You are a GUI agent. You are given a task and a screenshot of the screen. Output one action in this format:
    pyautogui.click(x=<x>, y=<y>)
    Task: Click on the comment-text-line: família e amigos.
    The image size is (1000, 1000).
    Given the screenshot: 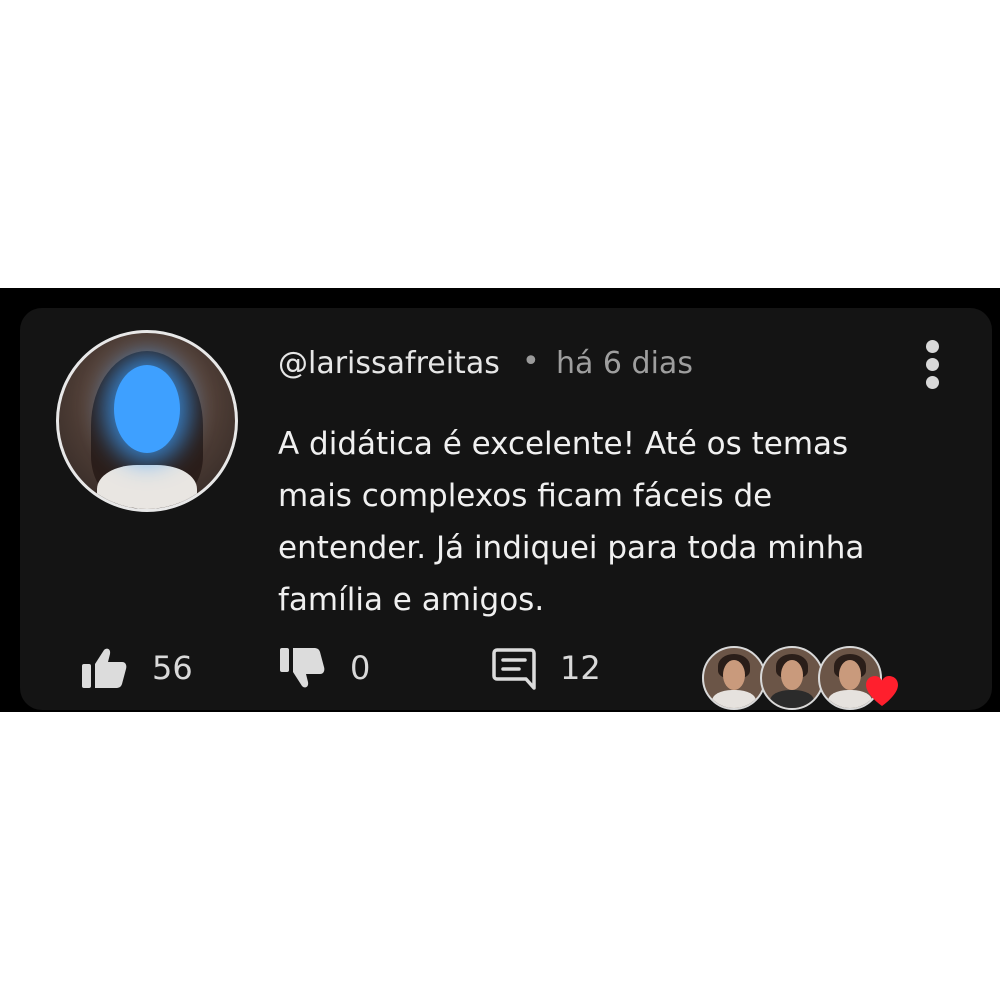 What is the action you would take?
    pyautogui.click(x=411, y=600)
    